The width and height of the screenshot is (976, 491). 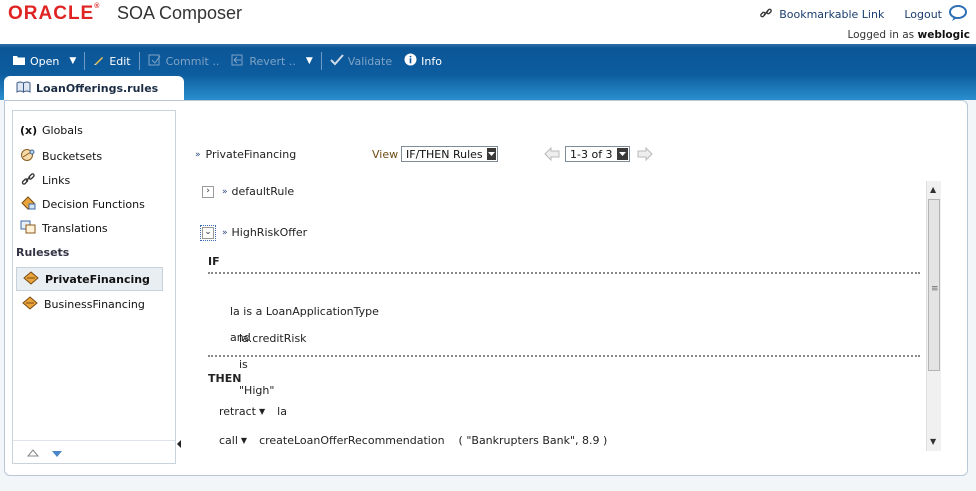 What do you see at coordinates (449, 154) in the screenshot?
I see `view-select: IF/THEN Rules` at bounding box center [449, 154].